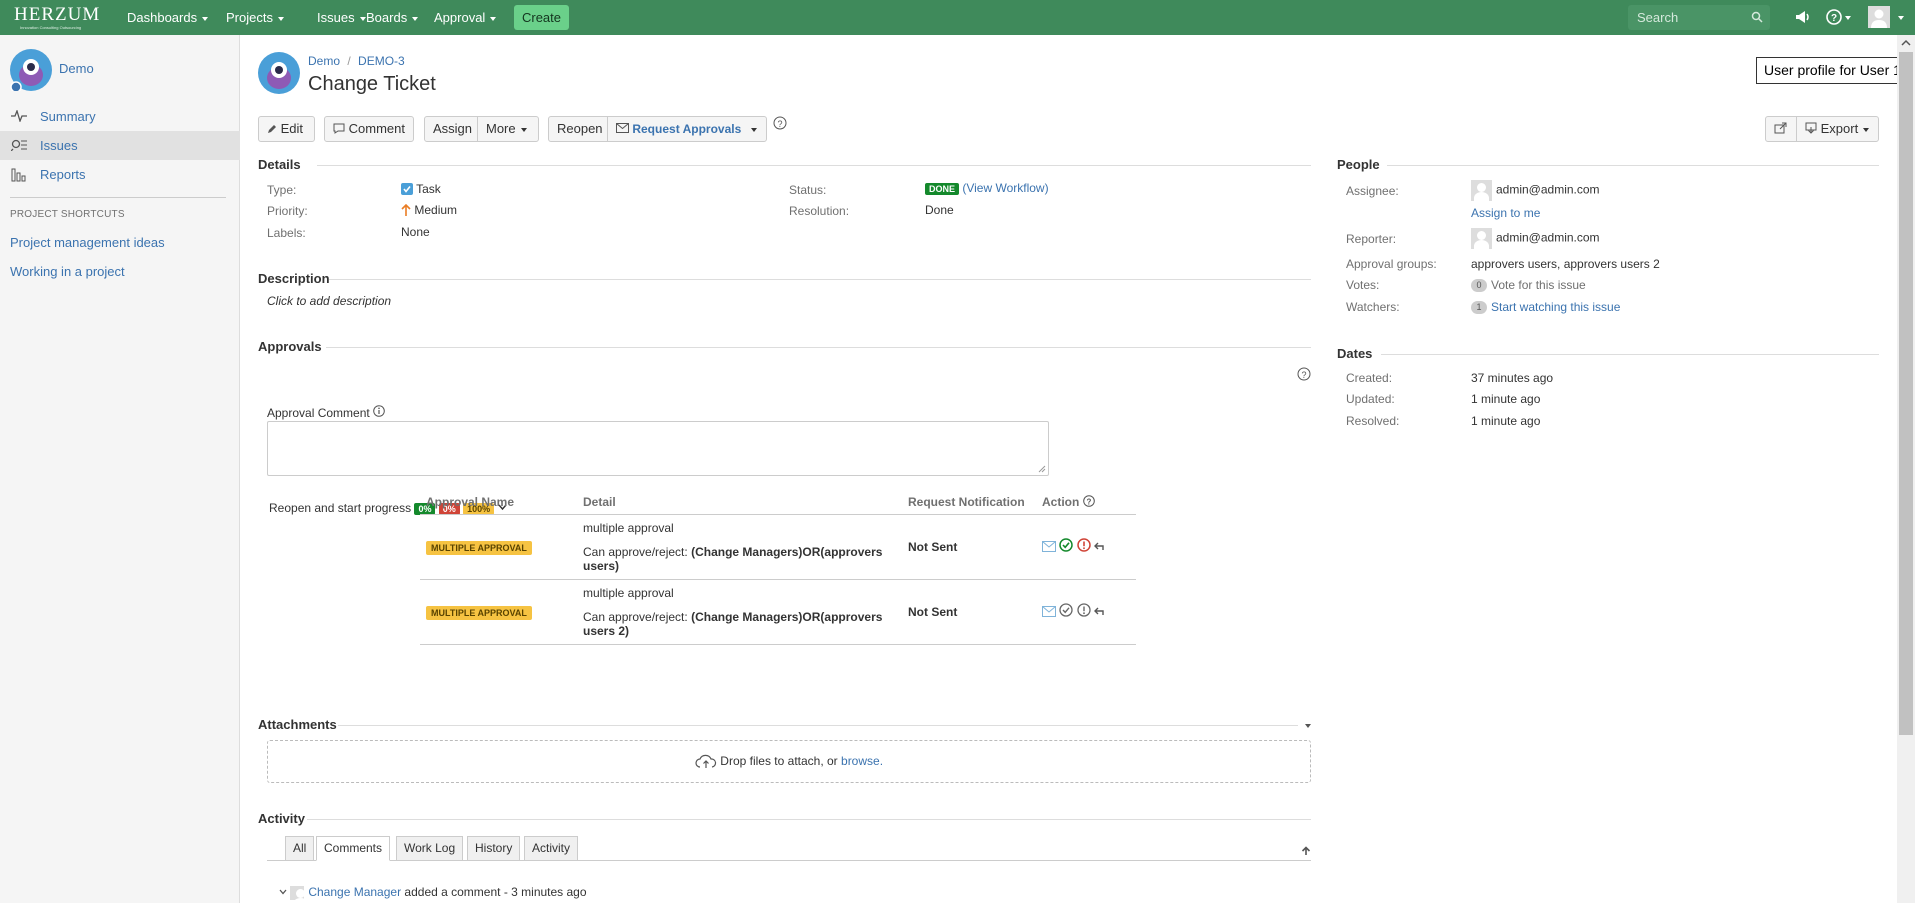  What do you see at coordinates (658, 448) in the screenshot?
I see `approval-comment-textarea` at bounding box center [658, 448].